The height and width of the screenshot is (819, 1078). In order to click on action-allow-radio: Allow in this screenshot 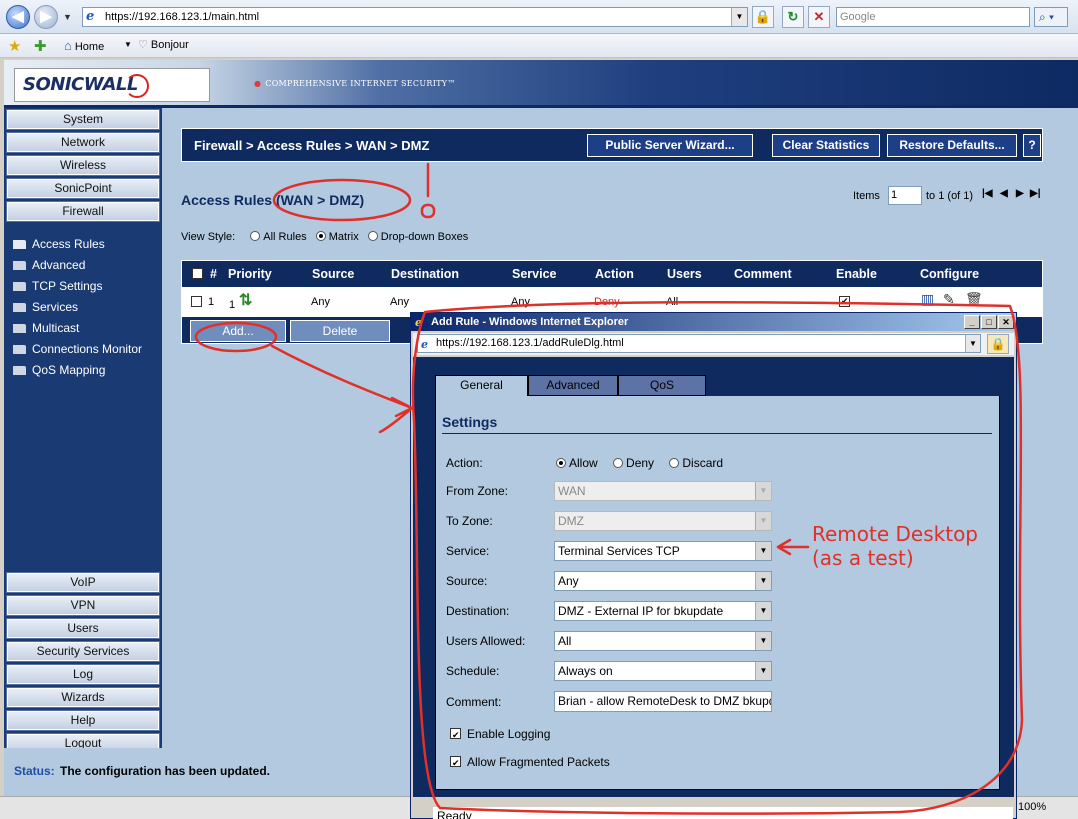, I will do `click(577, 463)`.